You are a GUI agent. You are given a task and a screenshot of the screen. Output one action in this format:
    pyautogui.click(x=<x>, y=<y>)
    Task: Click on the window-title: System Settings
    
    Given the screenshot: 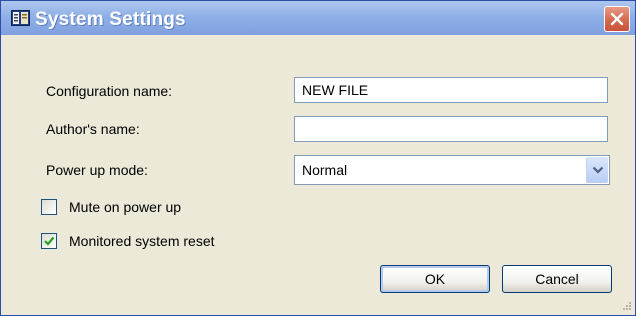 What is the action you would take?
    pyautogui.click(x=110, y=19)
    